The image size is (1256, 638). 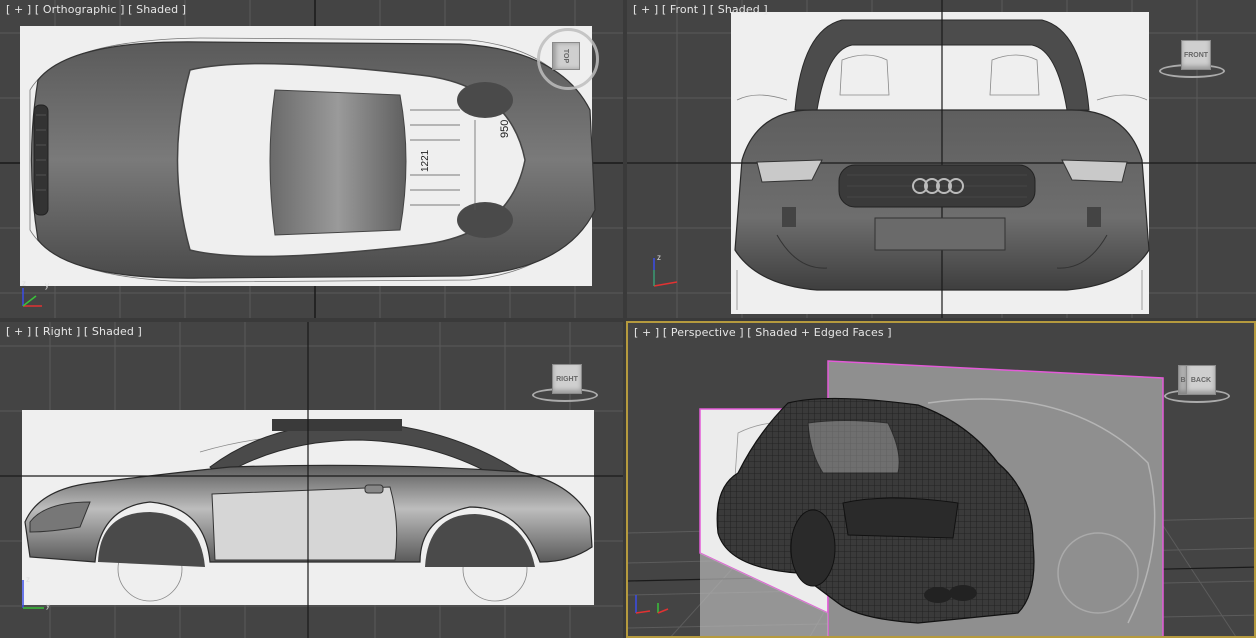 I want to click on viewcube-right: RIGHT, so click(x=565, y=382).